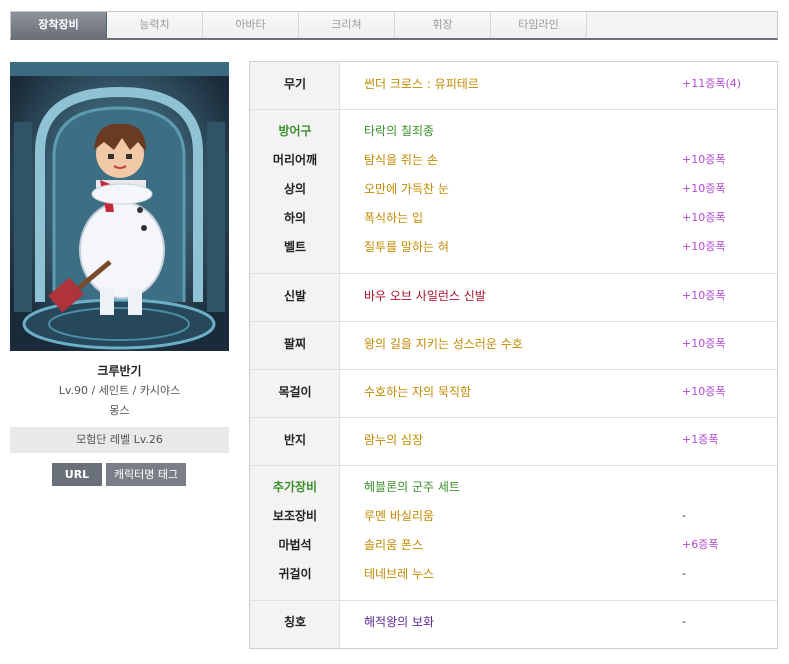 The width and height of the screenshot is (789, 664). I want to click on equip-item: 람누의 심장, so click(393, 440).